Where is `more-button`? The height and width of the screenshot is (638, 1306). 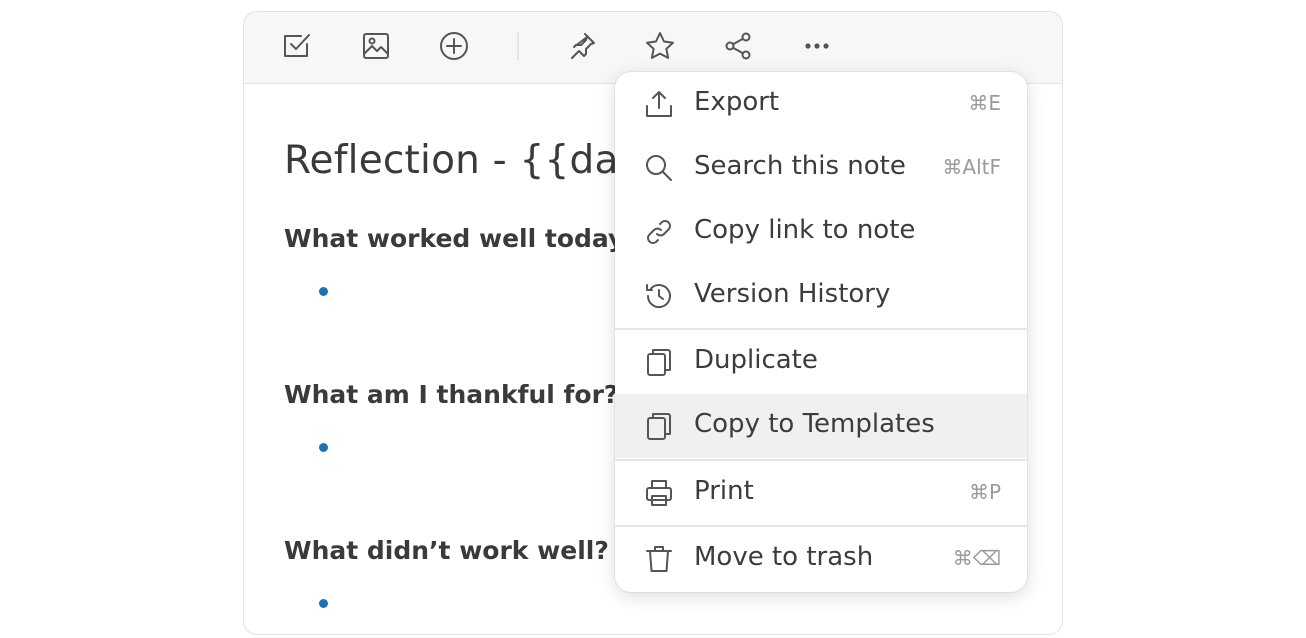
more-button is located at coordinates (817, 46).